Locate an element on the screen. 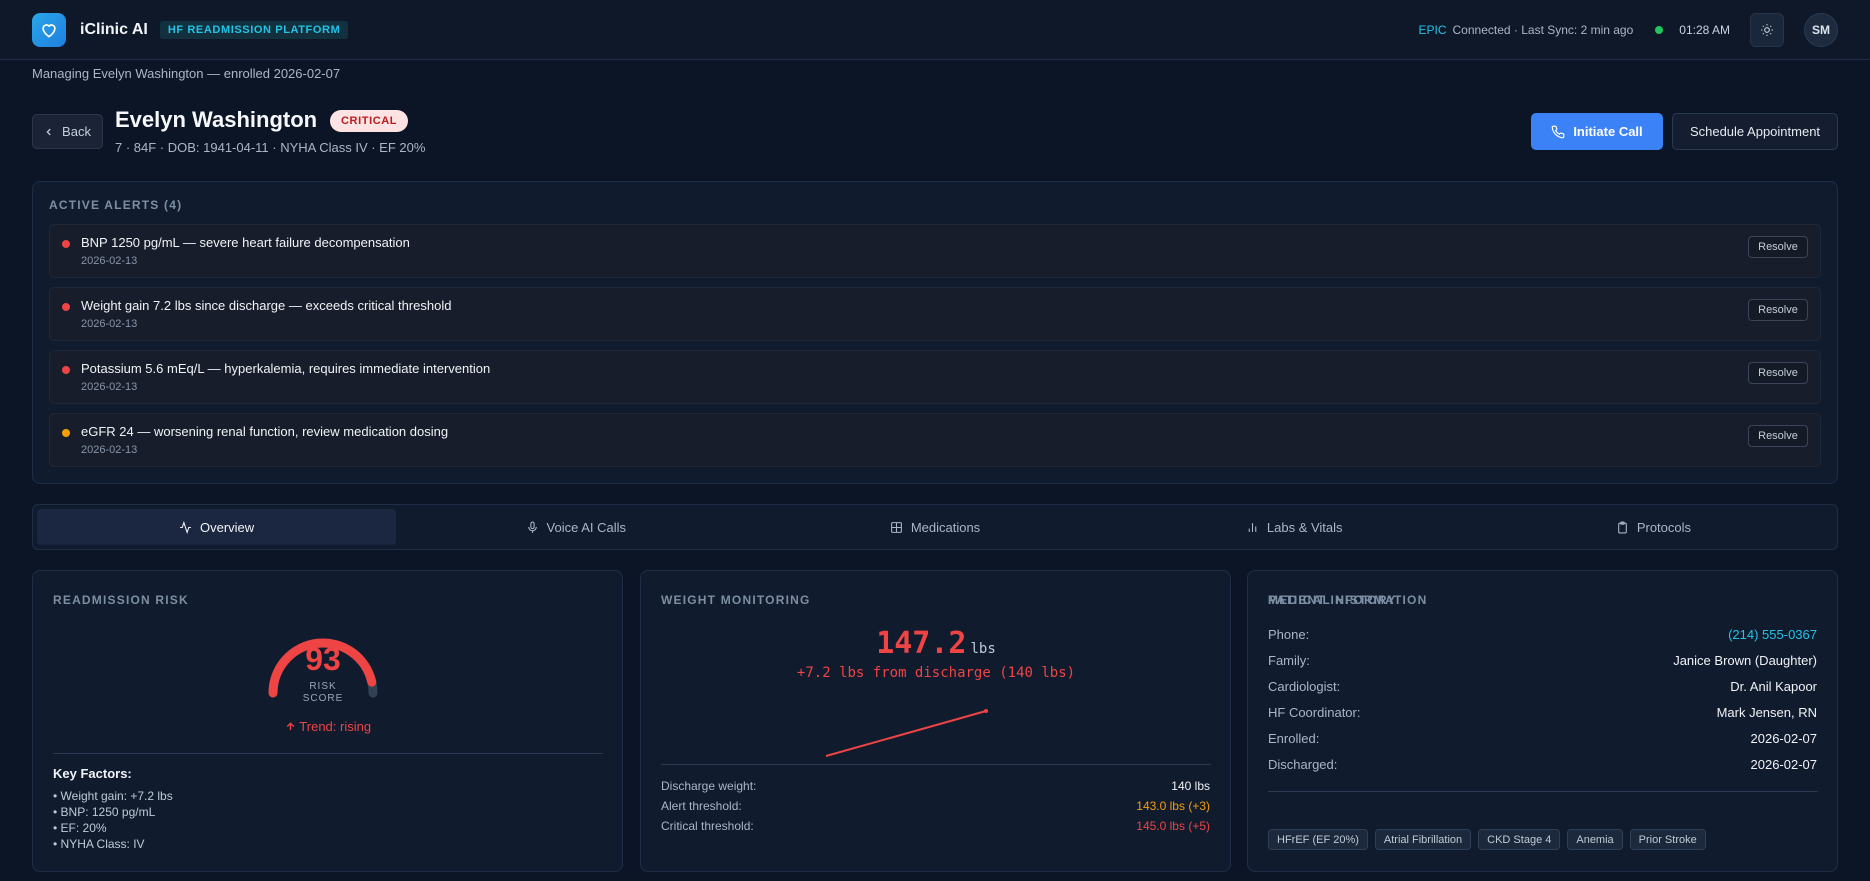 This screenshot has width=1870, height=881. tab-voice-ai-calls: Voice AI Calls is located at coordinates (575, 527).